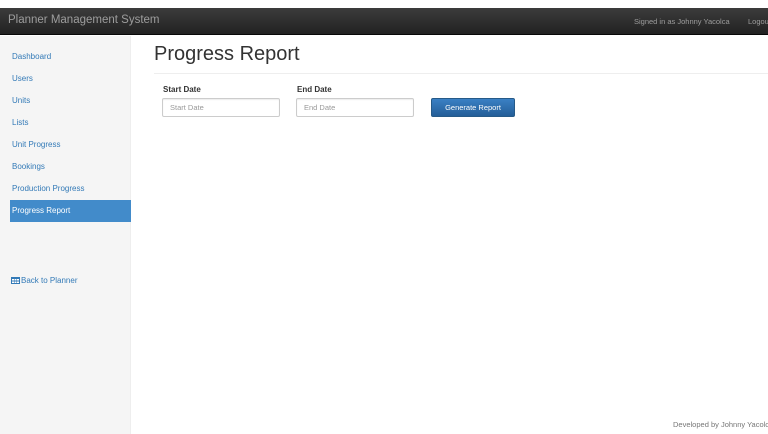 This screenshot has height=434, width=768. What do you see at coordinates (70, 123) in the screenshot?
I see `sidebar-item-lists: Lists` at bounding box center [70, 123].